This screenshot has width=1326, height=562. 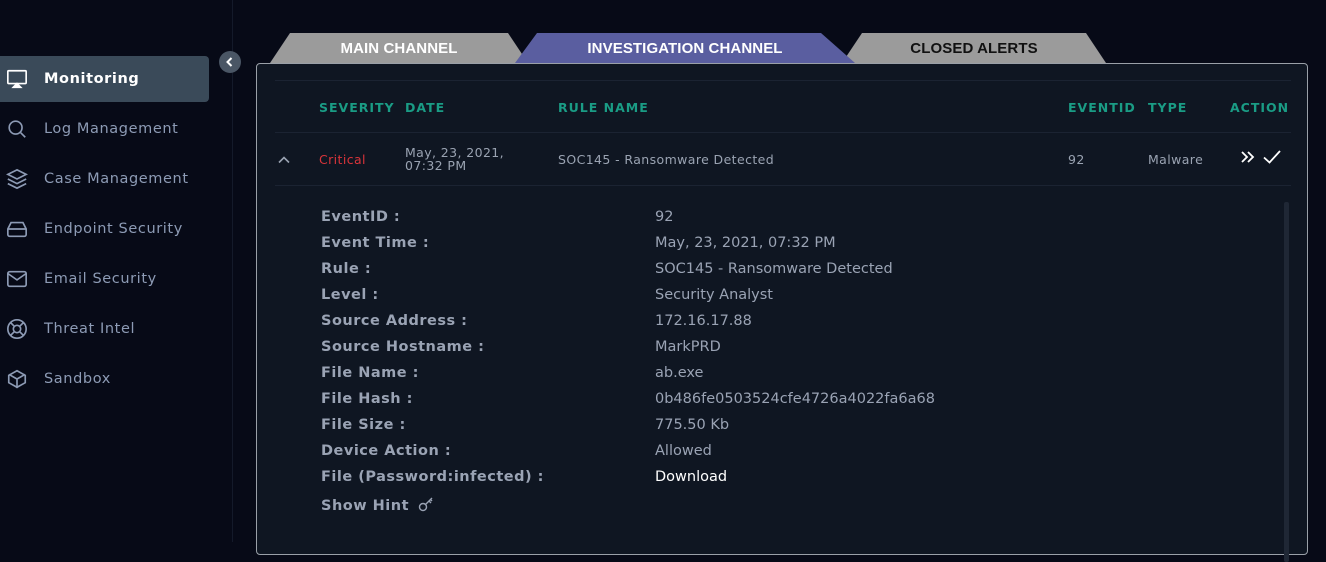 What do you see at coordinates (346, 269) in the screenshot?
I see `detail-label-rule: Rule :` at bounding box center [346, 269].